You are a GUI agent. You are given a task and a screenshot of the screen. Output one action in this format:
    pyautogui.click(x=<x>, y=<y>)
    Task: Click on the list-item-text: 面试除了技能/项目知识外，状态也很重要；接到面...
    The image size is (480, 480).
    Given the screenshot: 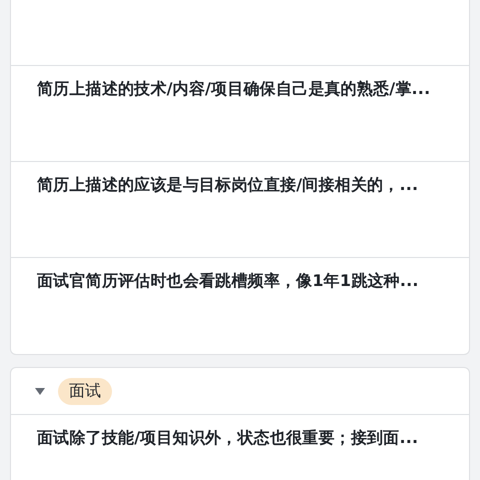 What is the action you would take?
    pyautogui.click(x=227, y=437)
    